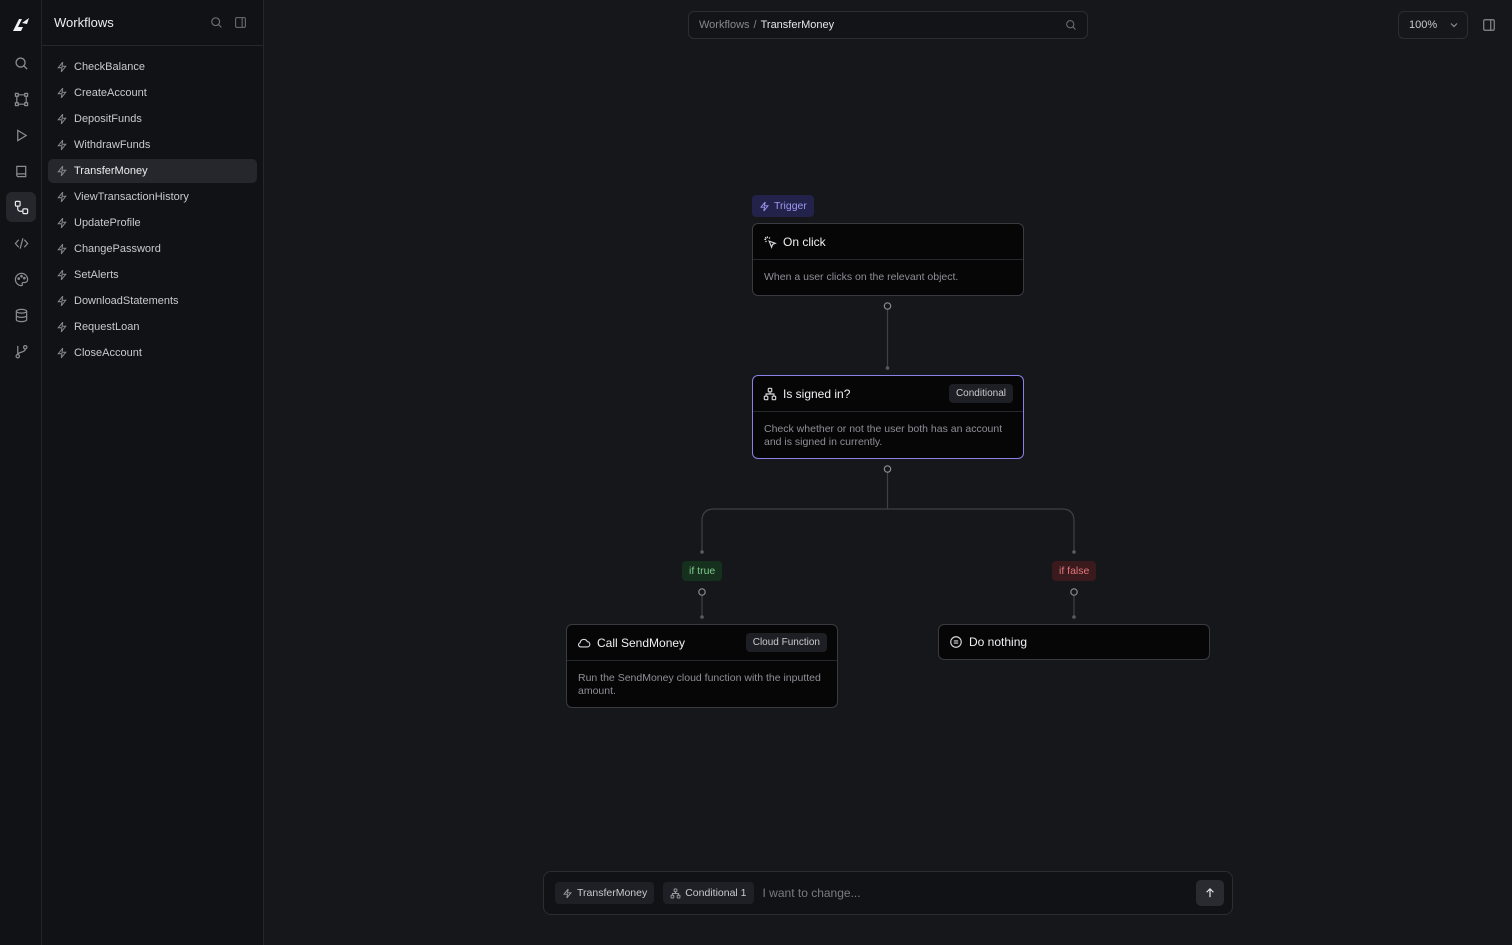 This screenshot has height=945, width=1512. I want to click on trigger-tag: Trigger, so click(783, 206).